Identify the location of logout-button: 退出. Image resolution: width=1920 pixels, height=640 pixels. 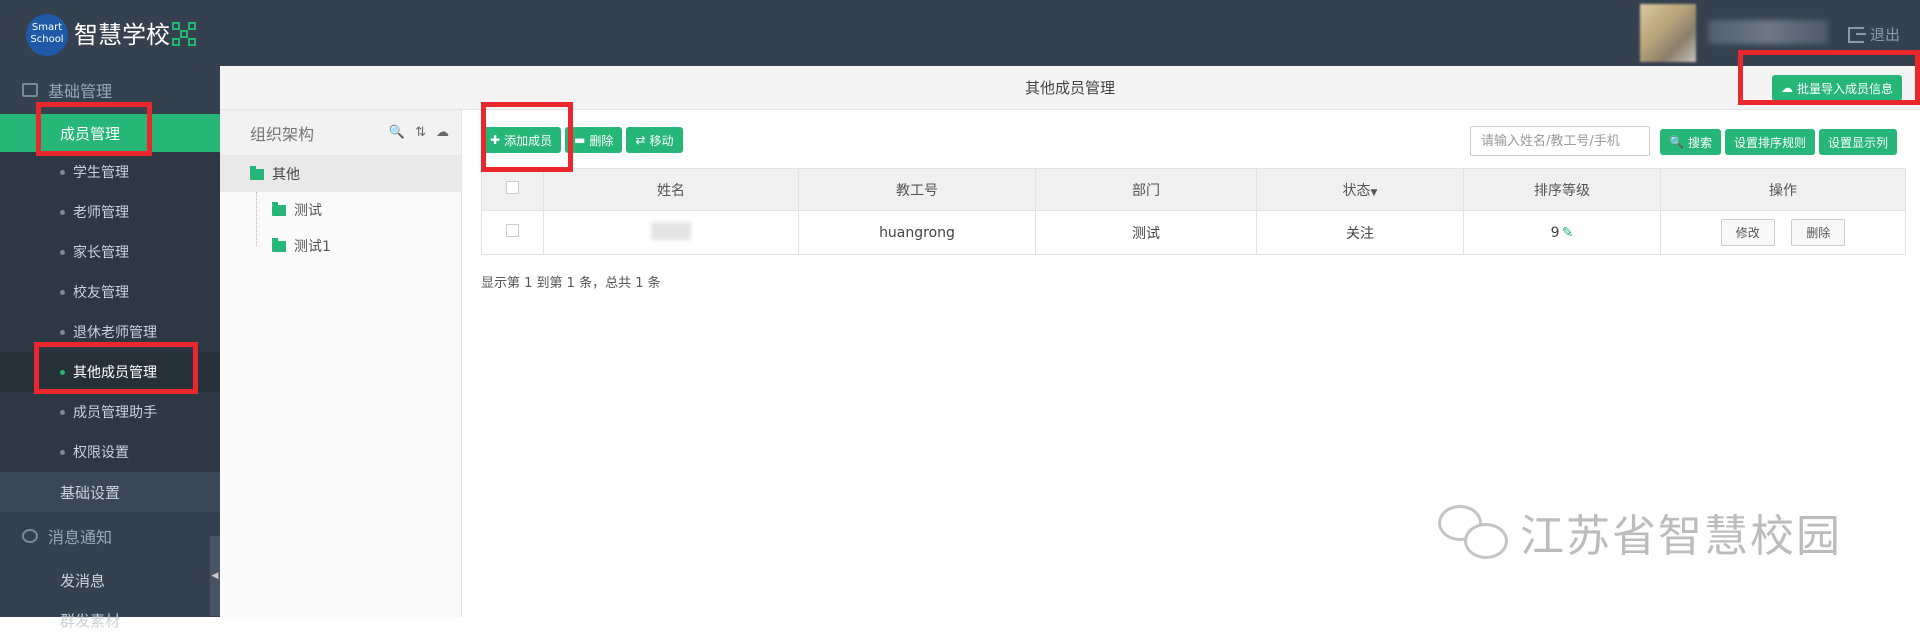
(1874, 34).